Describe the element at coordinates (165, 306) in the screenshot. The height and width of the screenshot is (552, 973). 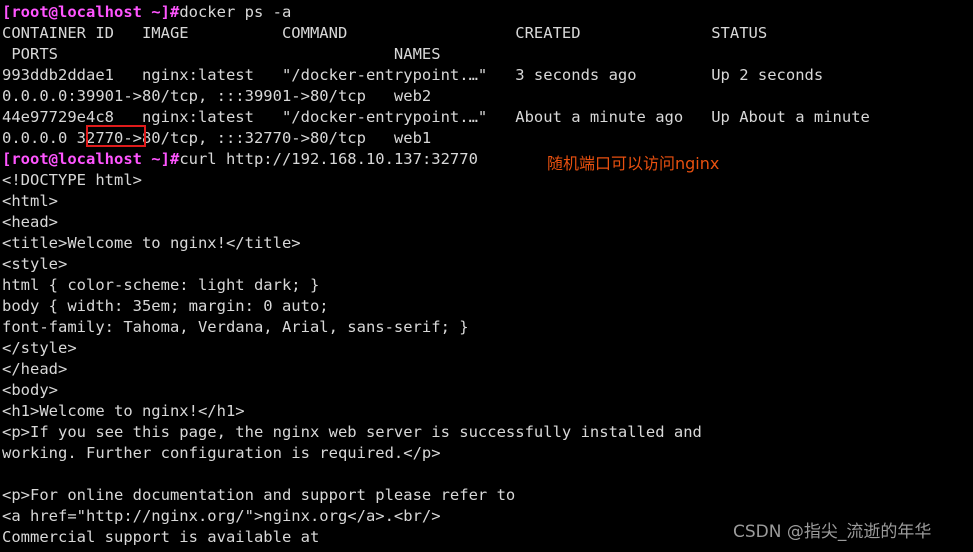
I see `curl-output-css-body: body { width: 35em; margin: 0 auto;` at that location.